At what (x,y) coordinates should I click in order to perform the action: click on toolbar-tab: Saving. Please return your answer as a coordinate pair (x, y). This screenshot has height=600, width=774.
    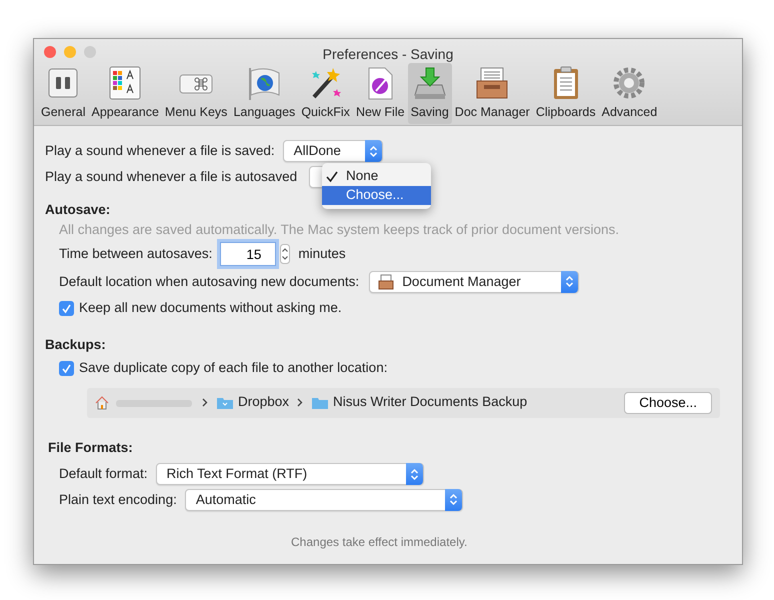
    Looking at the image, I should click on (430, 93).